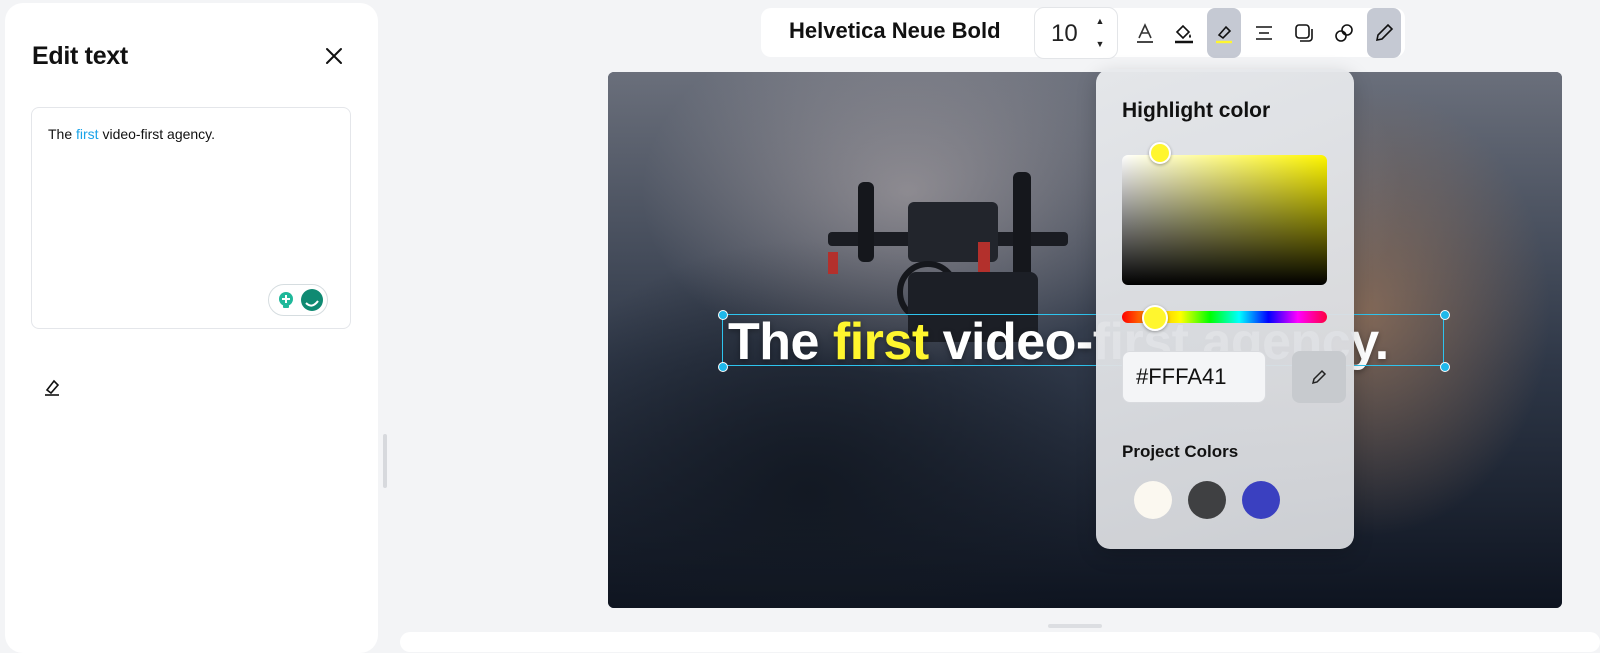 The width and height of the screenshot is (1600, 653). I want to click on edit-pen-icon, so click(1384, 32).